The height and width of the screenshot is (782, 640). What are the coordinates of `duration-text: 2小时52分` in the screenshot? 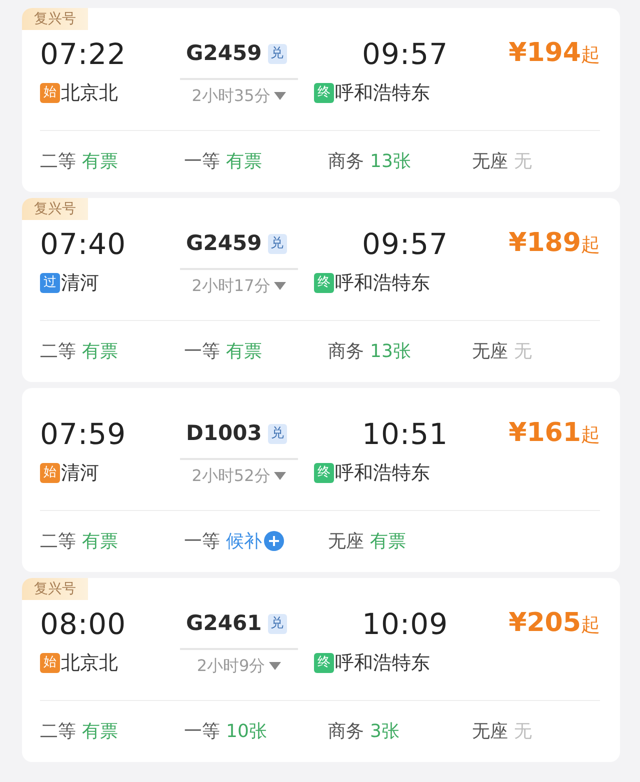 It's located at (231, 476).